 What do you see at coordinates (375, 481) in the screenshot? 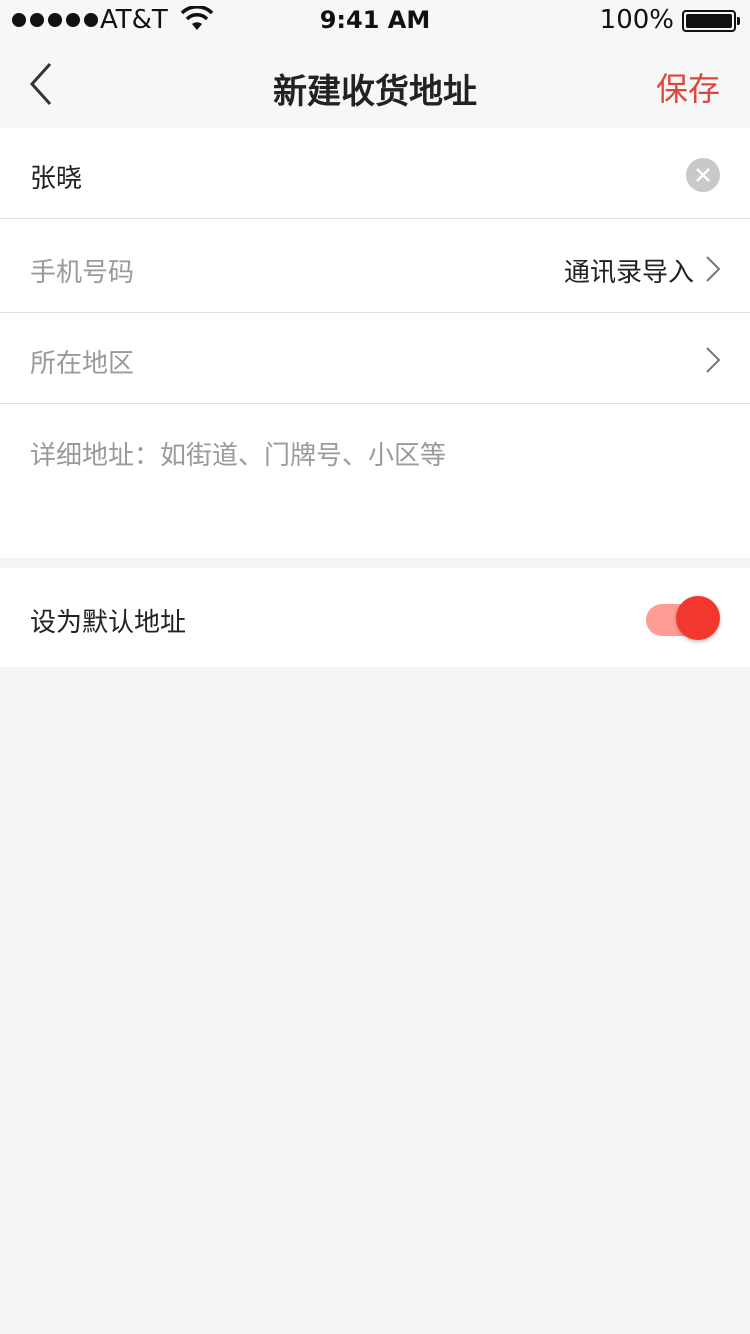
I see `address-detail-area: 详细地址：如街道、门牌号、小区等` at bounding box center [375, 481].